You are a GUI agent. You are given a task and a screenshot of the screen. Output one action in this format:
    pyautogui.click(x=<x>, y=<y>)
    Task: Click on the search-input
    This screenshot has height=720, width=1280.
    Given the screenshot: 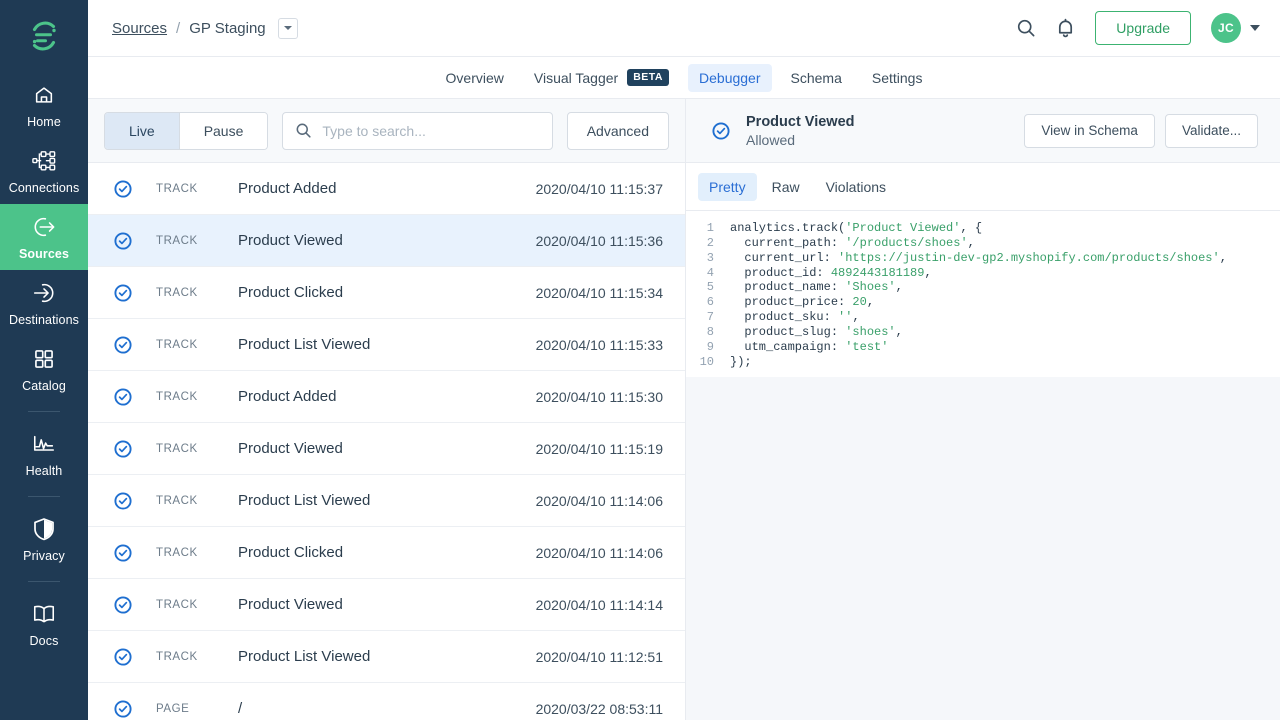 What is the action you would take?
    pyautogui.click(x=431, y=130)
    